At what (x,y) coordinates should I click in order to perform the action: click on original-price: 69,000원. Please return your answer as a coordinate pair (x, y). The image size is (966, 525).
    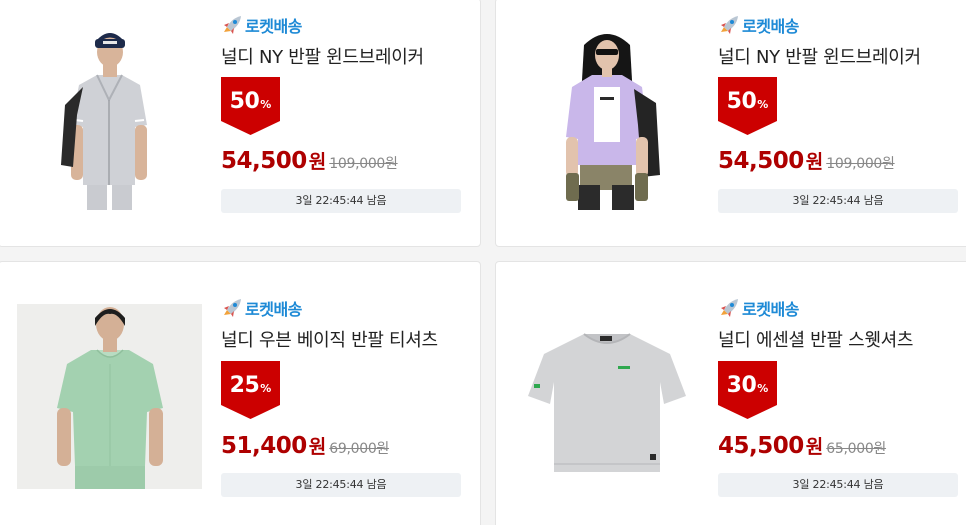
    Looking at the image, I should click on (359, 449).